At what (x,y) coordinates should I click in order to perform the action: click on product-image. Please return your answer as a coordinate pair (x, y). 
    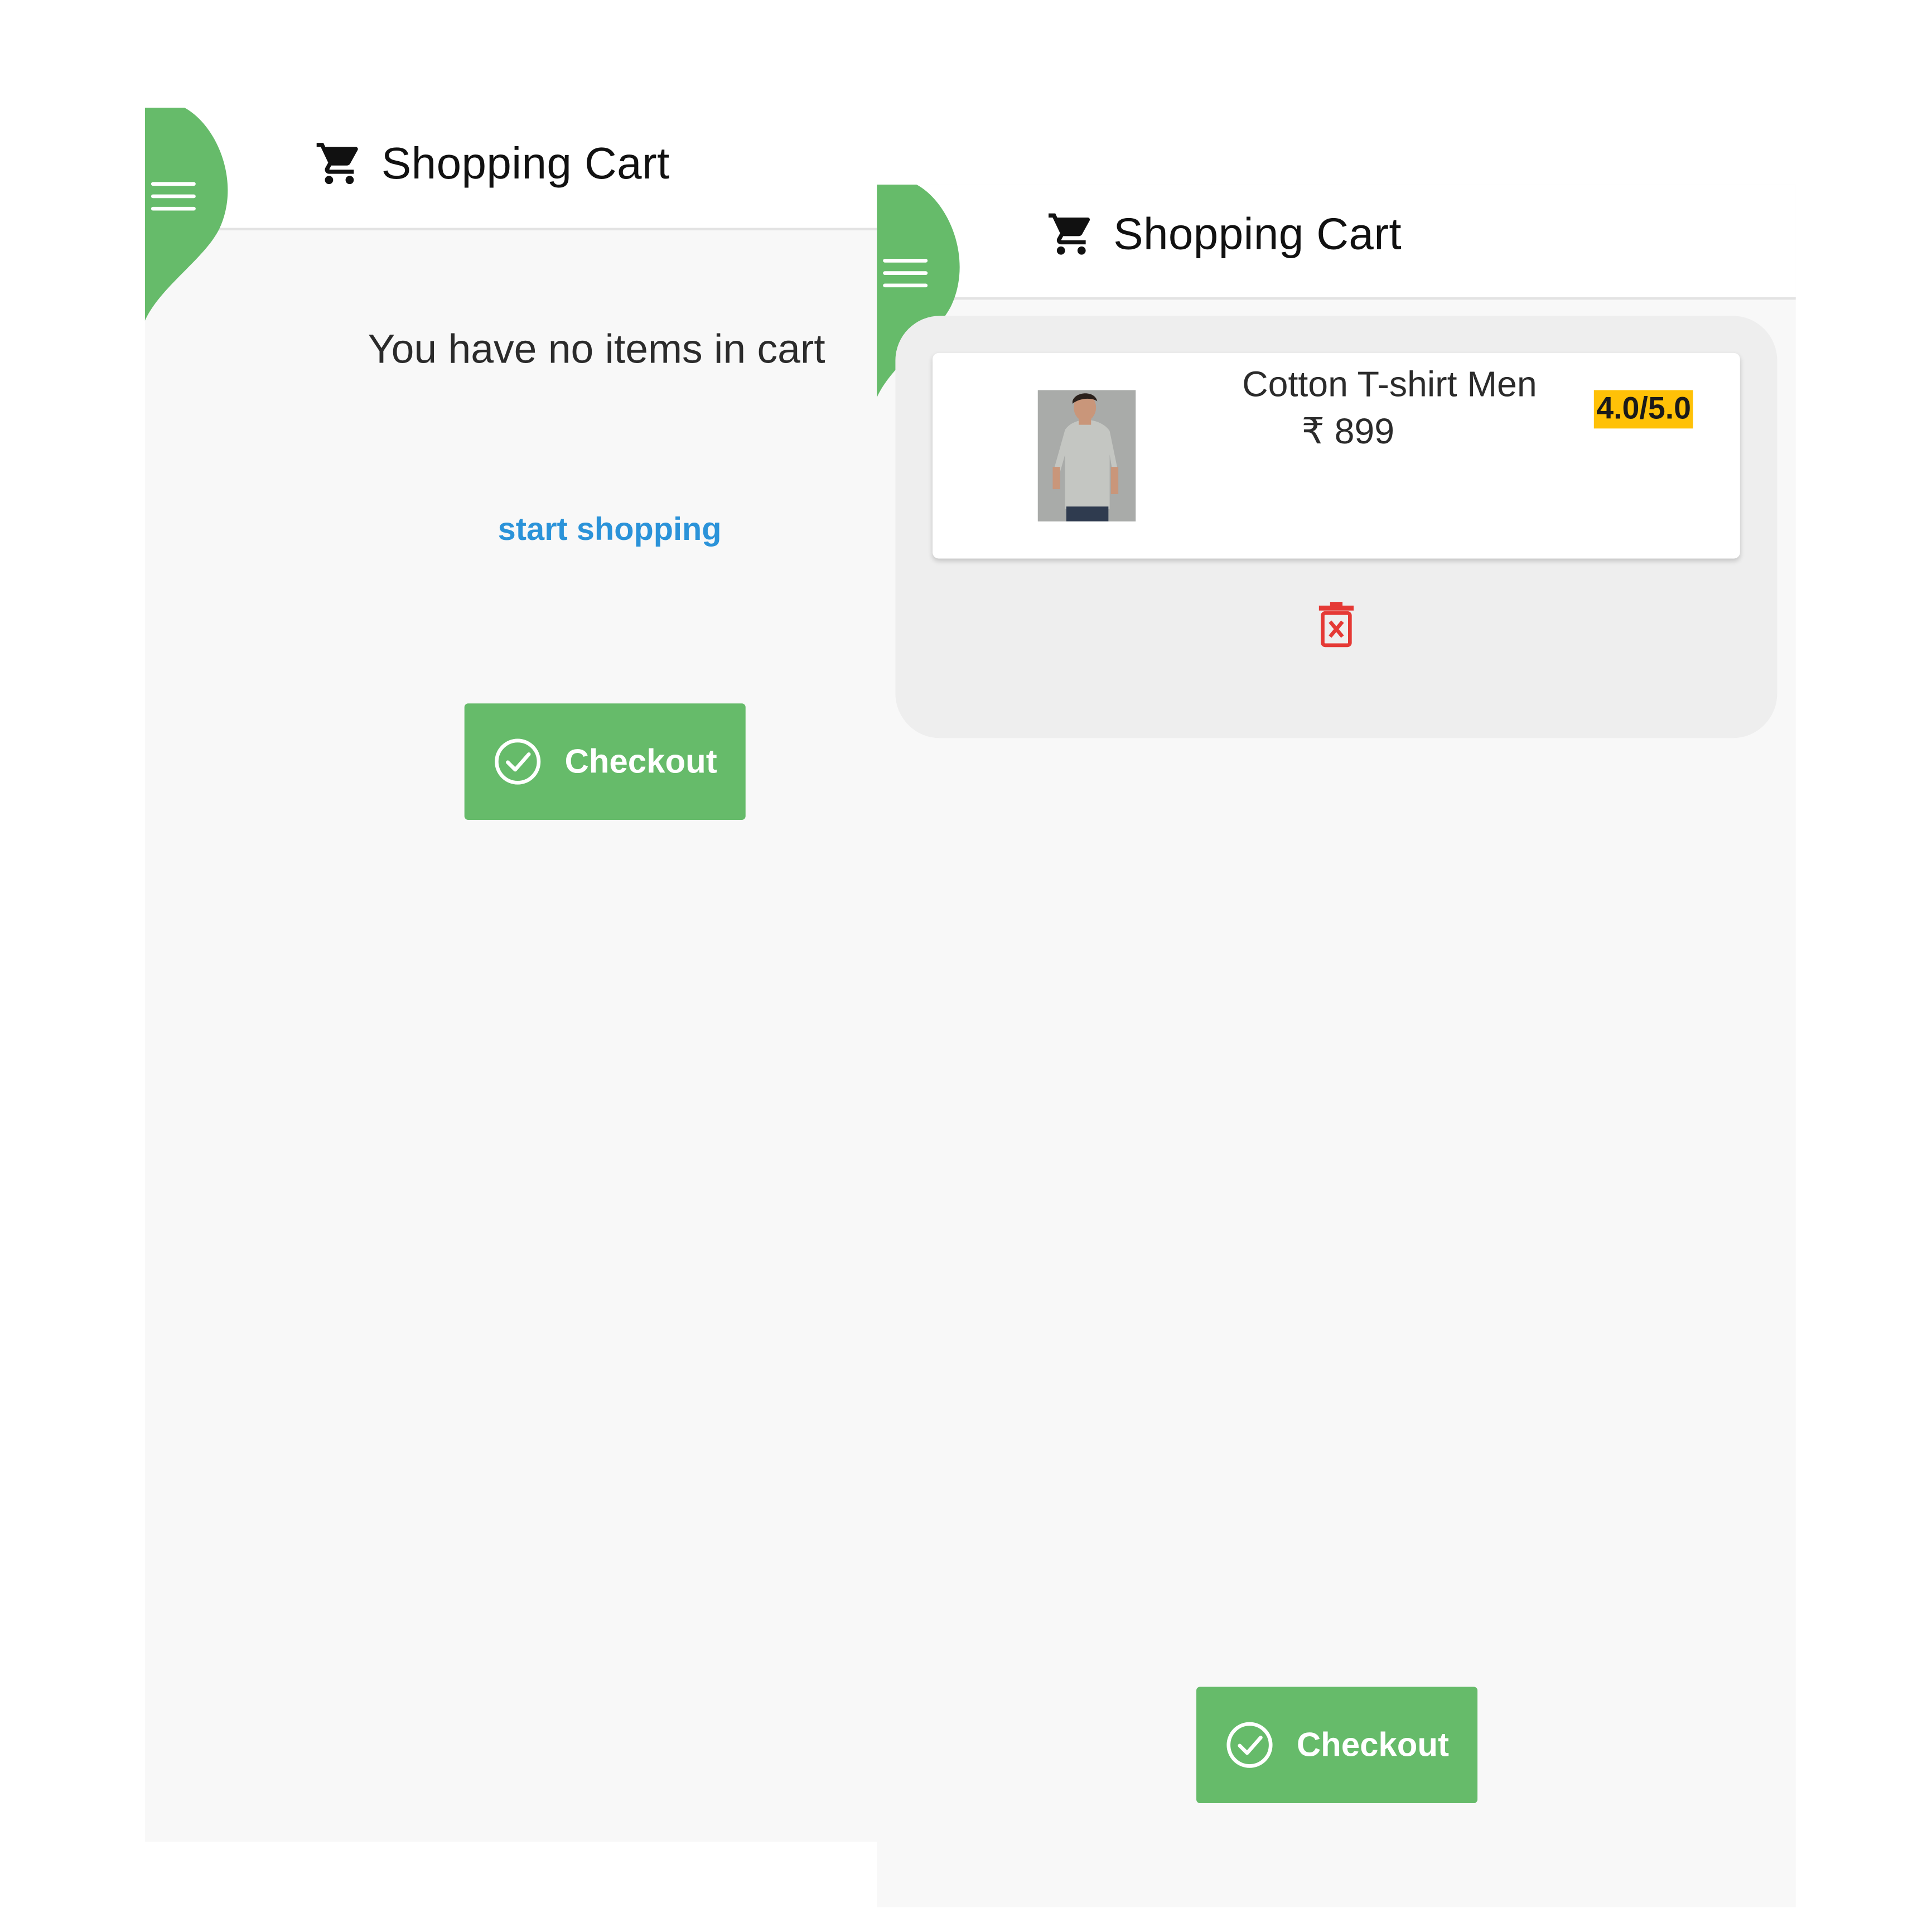
    Looking at the image, I should click on (1086, 455).